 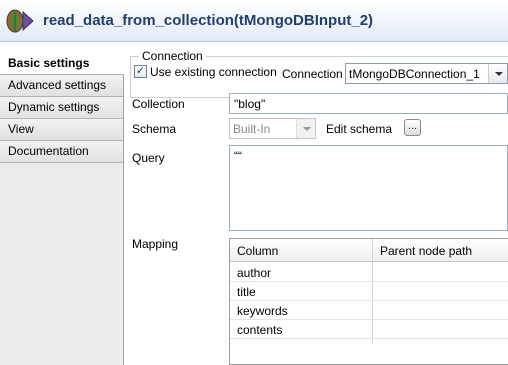 What do you see at coordinates (369, 250) in the screenshot?
I see `mapping-table-header: Column Parent node path` at bounding box center [369, 250].